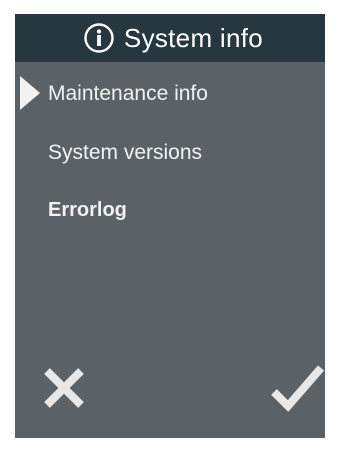 This screenshot has width=339, height=452. I want to click on close-icon, so click(64, 388).